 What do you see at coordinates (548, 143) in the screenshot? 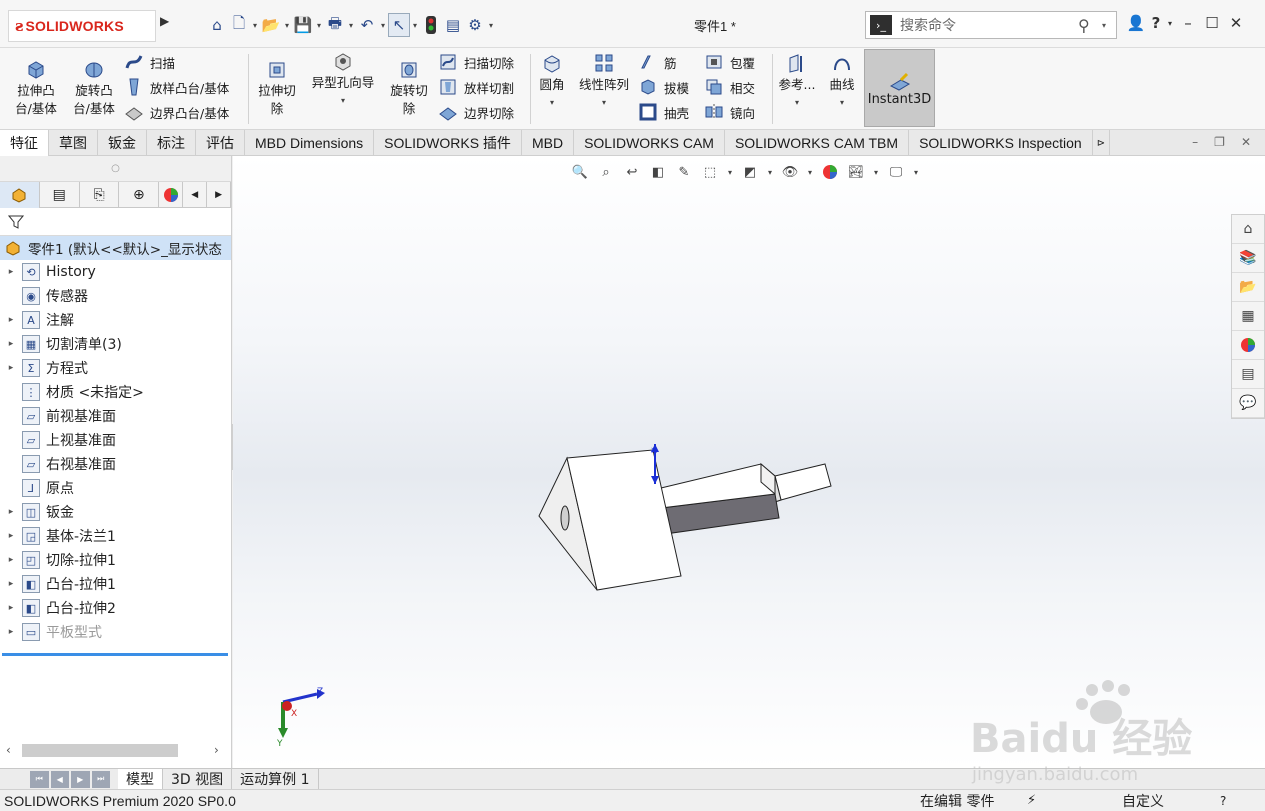
I see `tab-mbd: MBD` at bounding box center [548, 143].